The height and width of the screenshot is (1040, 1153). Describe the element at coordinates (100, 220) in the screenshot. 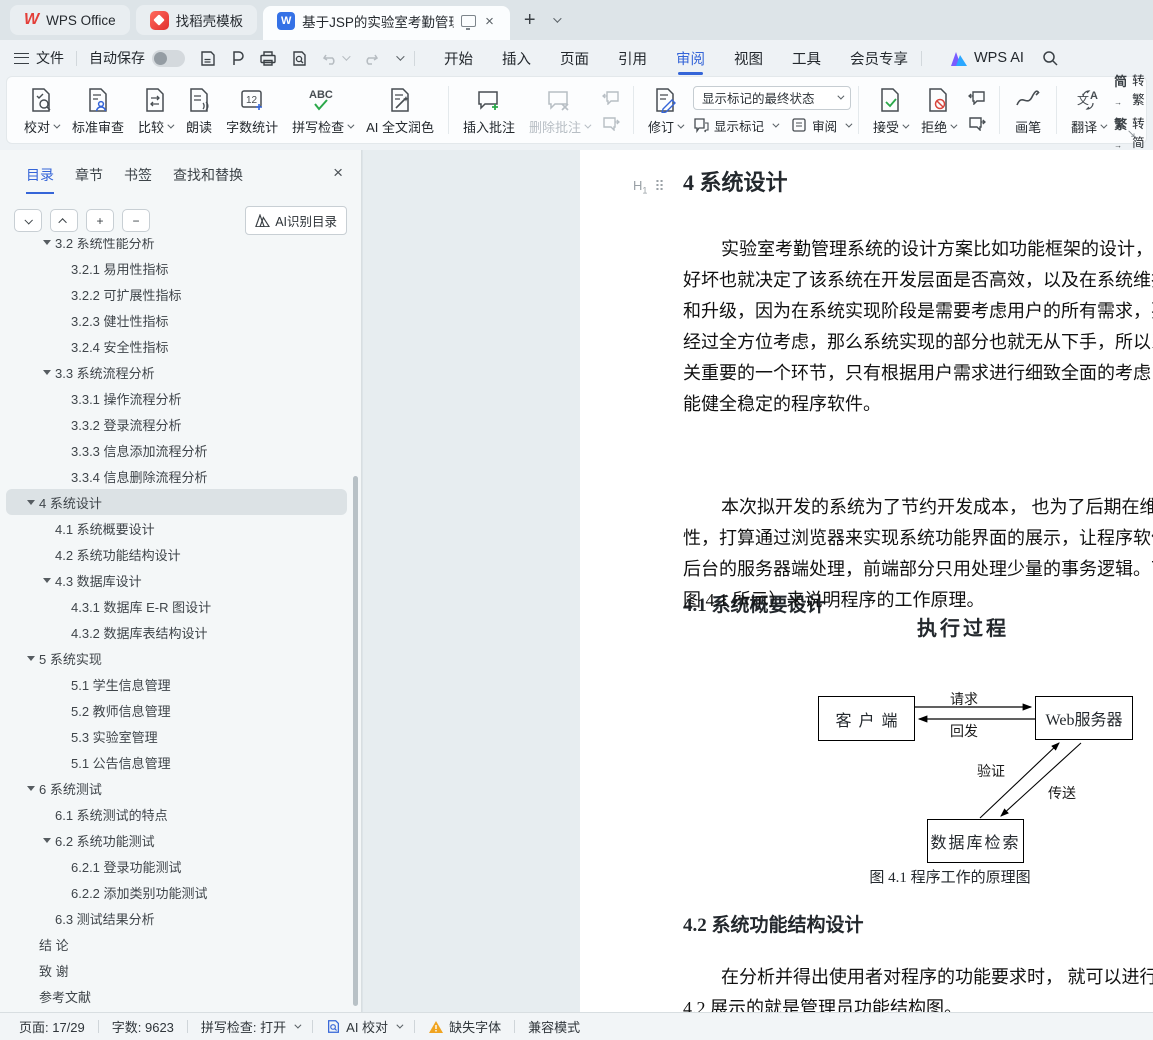

I see `expand-level-button: +` at that location.